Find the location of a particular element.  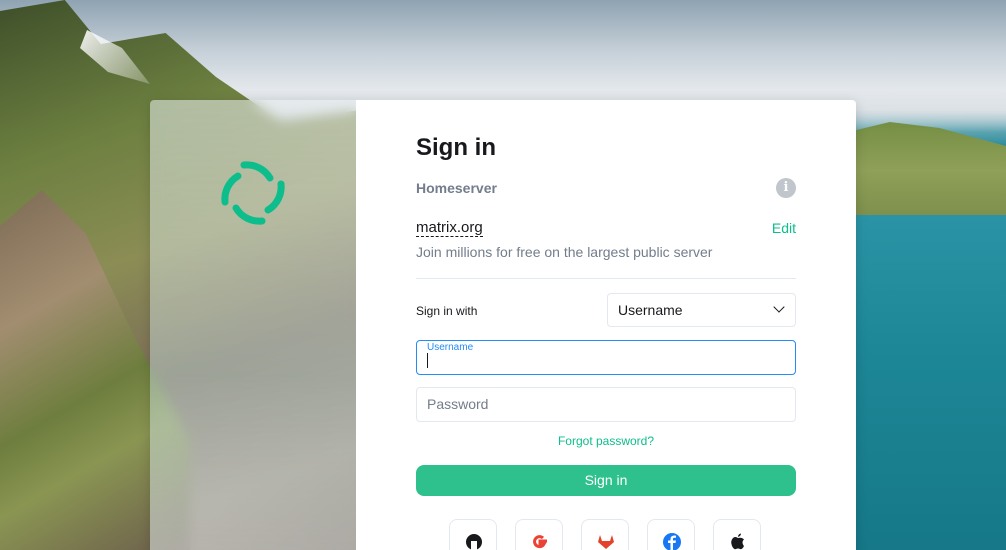

gitlab-icon is located at coordinates (606, 542).